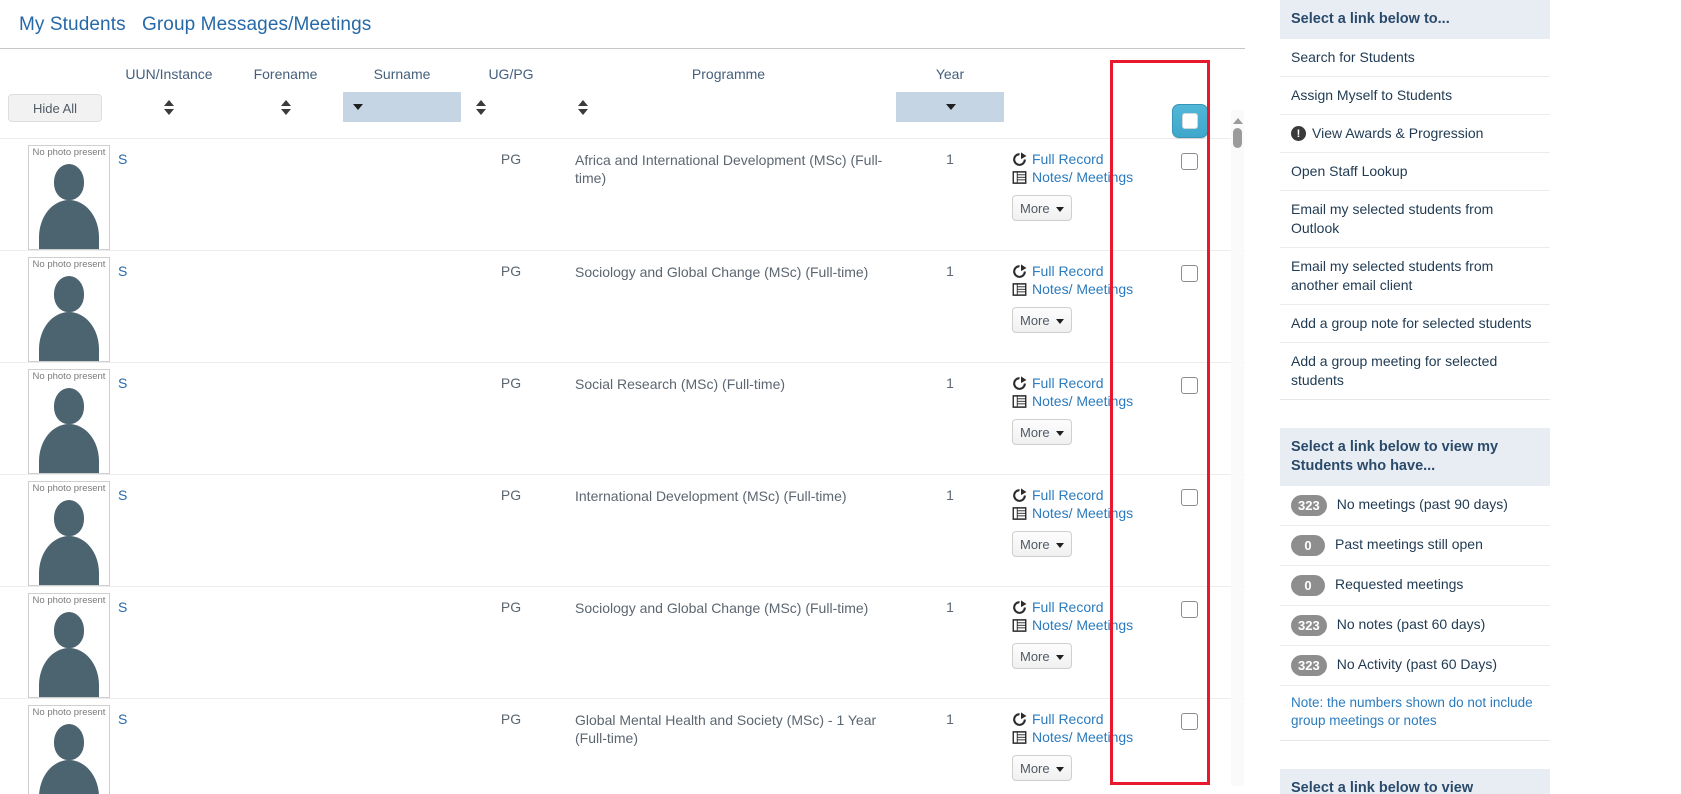  What do you see at coordinates (1309, 625) in the screenshot?
I see `count-badge: 323` at bounding box center [1309, 625].